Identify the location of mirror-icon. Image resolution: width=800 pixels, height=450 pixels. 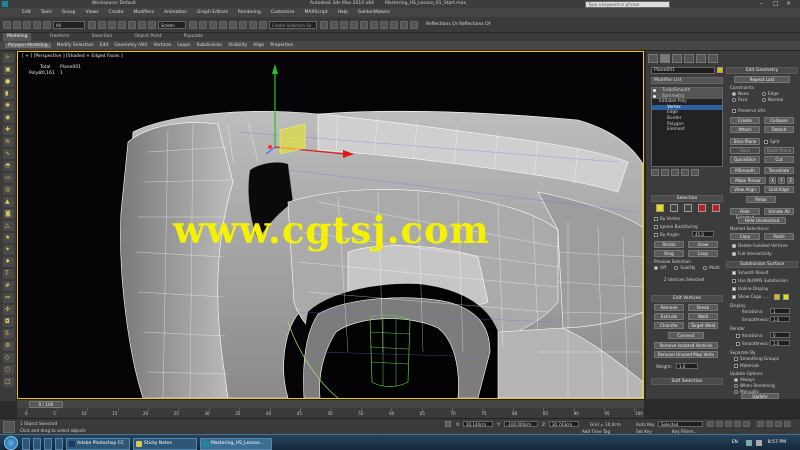
(324, 24).